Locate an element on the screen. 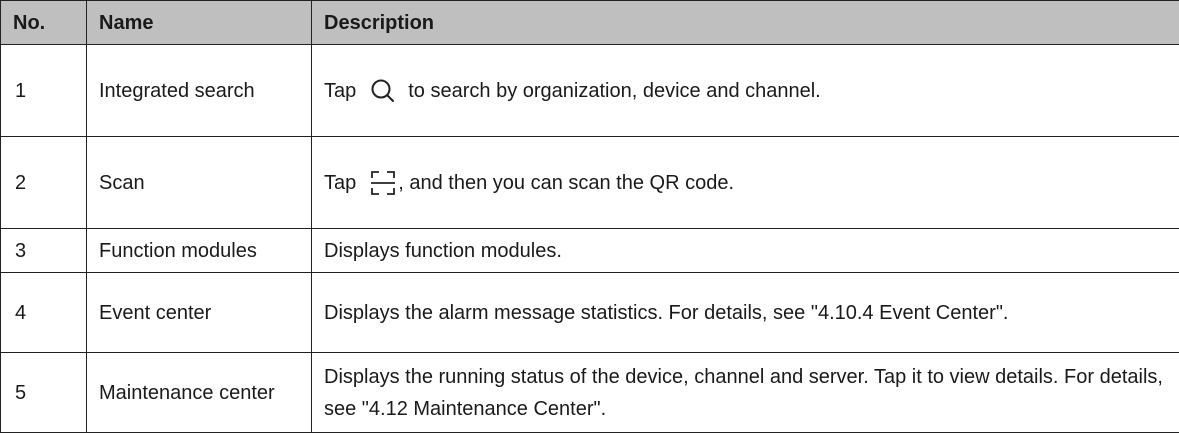 This screenshot has height=433, width=1179. description-suffix: , and then you can scan the QR code. is located at coordinates (566, 183).